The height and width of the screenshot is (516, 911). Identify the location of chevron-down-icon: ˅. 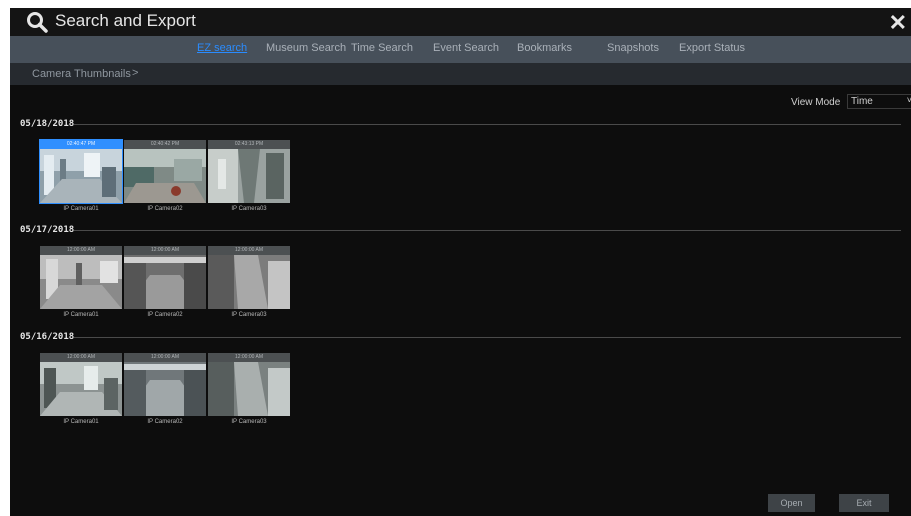
(908, 100).